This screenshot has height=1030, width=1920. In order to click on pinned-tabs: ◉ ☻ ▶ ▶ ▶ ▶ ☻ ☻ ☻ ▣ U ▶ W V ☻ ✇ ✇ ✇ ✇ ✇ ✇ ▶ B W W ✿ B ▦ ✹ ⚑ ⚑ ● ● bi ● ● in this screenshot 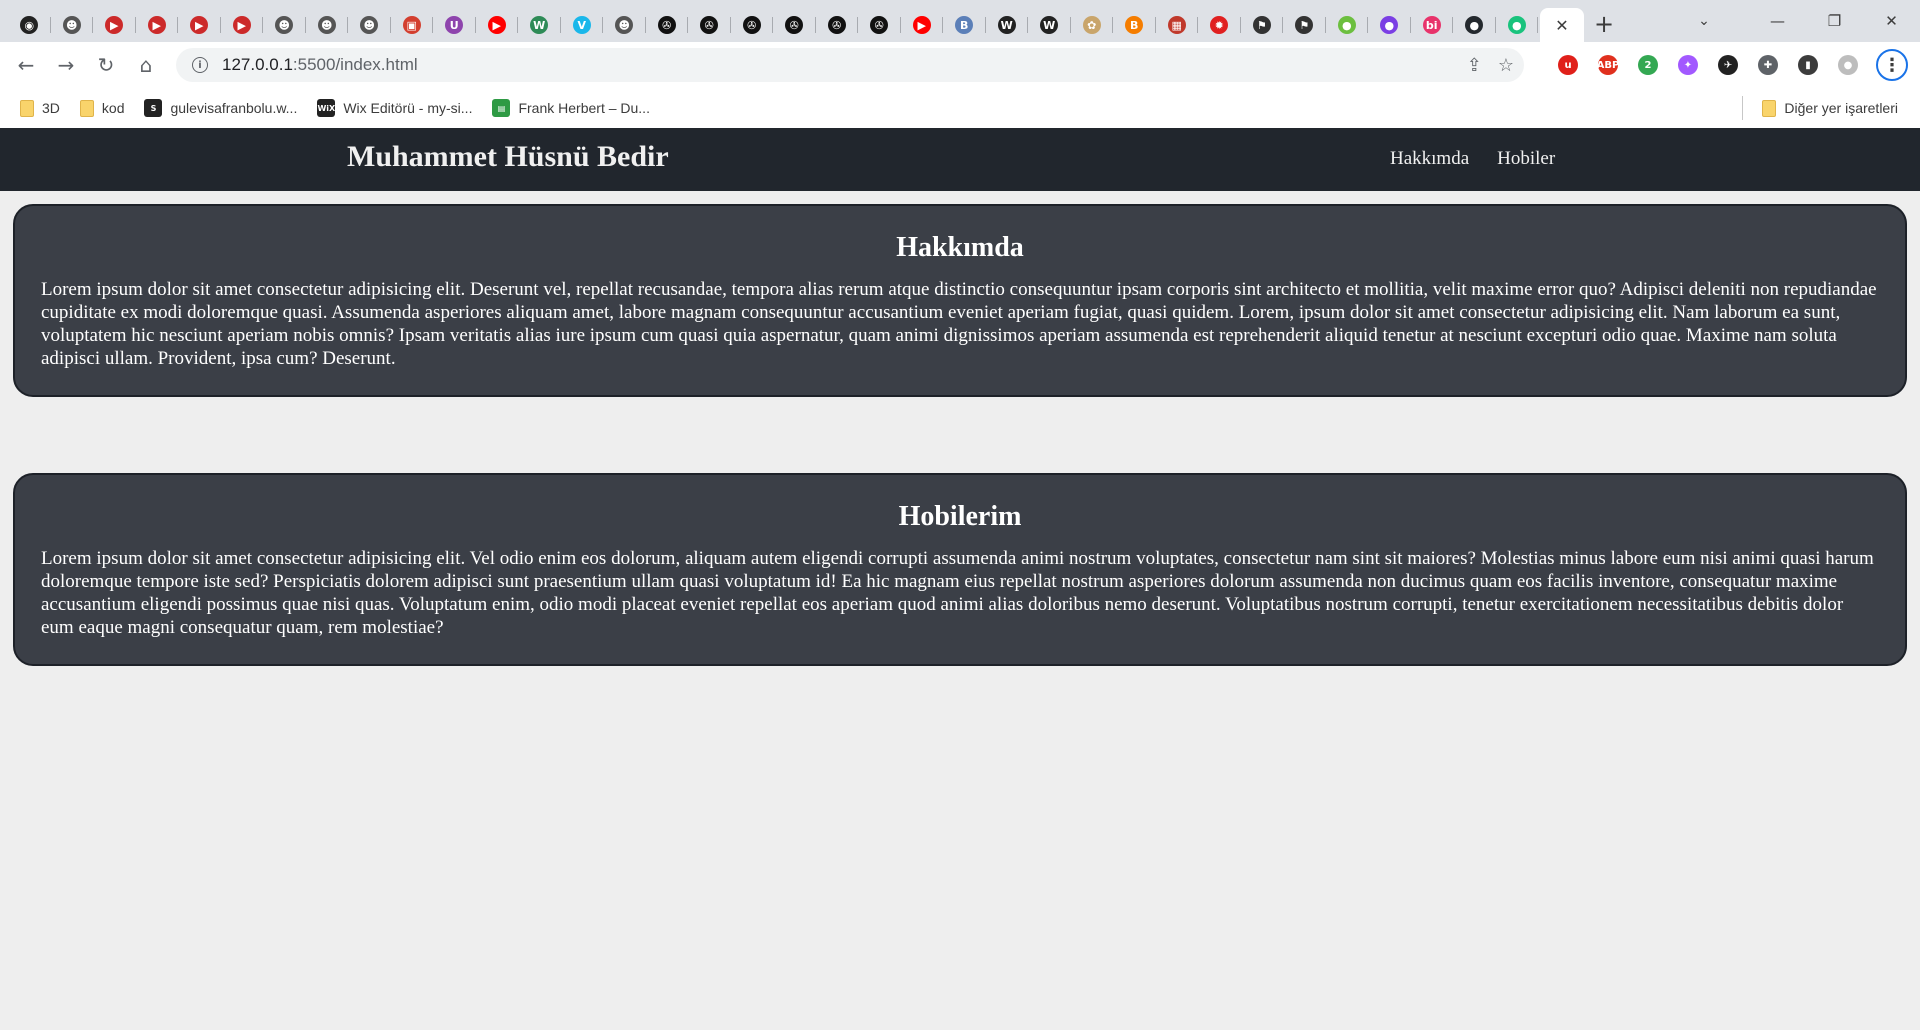, I will do `click(769, 21)`.